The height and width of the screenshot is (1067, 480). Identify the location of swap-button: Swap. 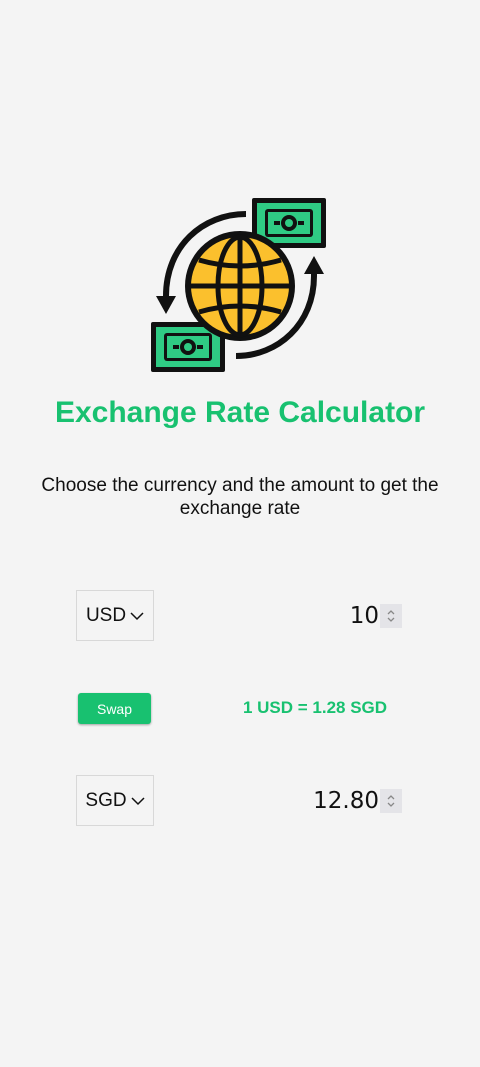
(114, 708).